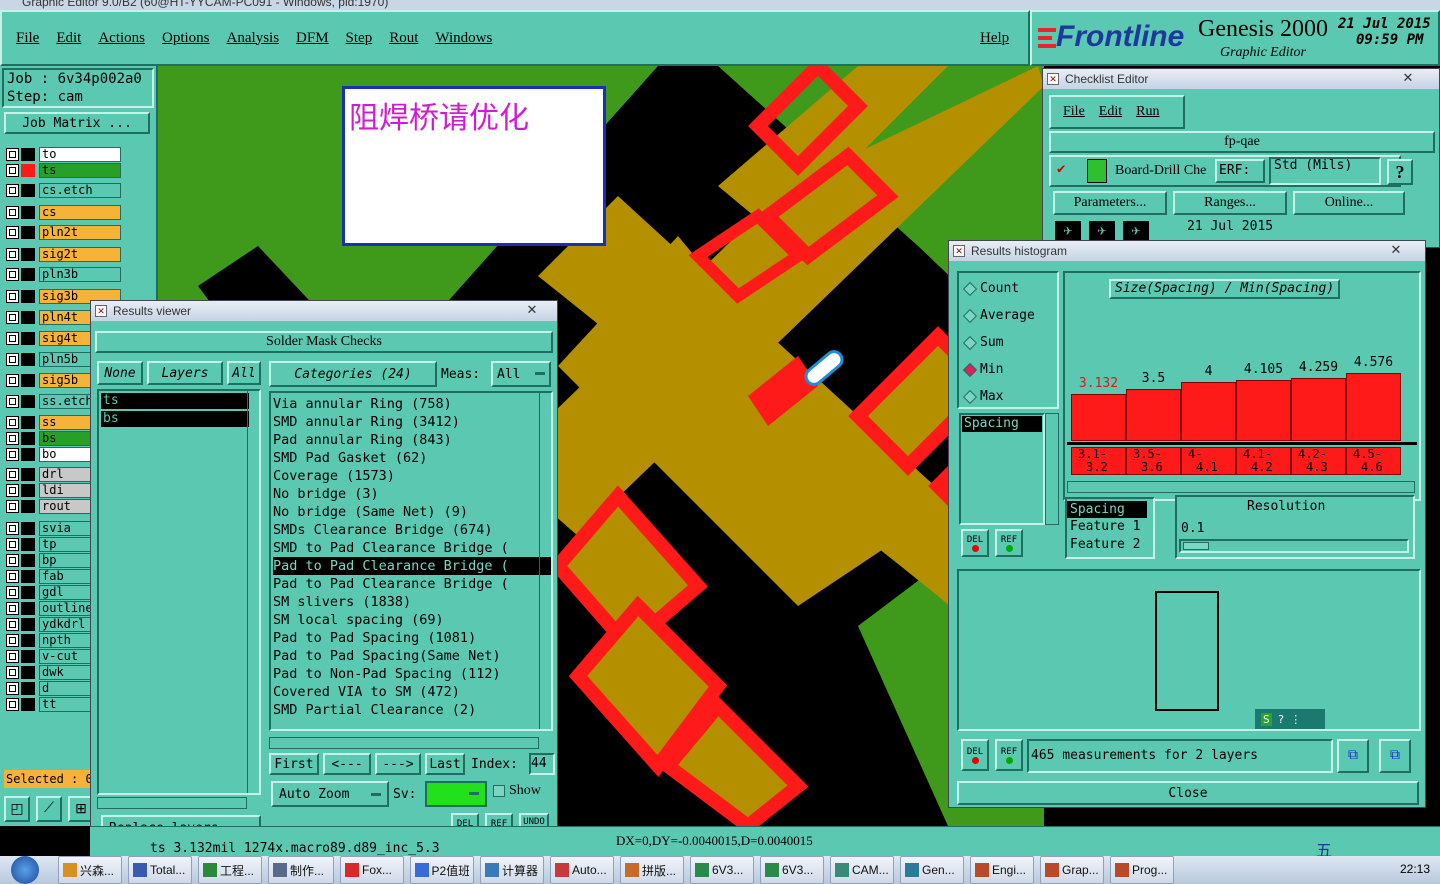 This screenshot has width=1440, height=884. What do you see at coordinates (1295, 719) in the screenshot?
I see `ime-menu-icon: ⋮` at bounding box center [1295, 719].